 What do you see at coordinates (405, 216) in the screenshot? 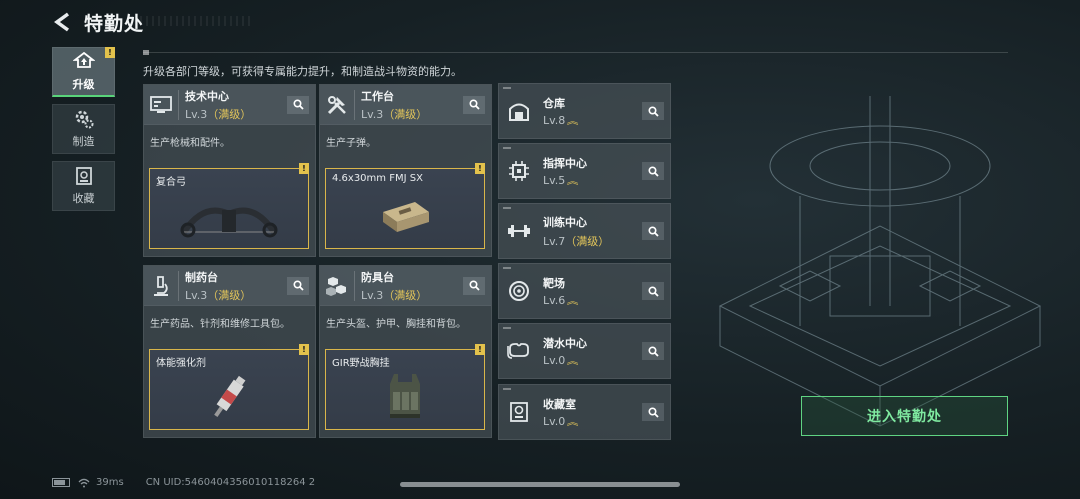
I see `ammo-box-icon` at bounding box center [405, 216].